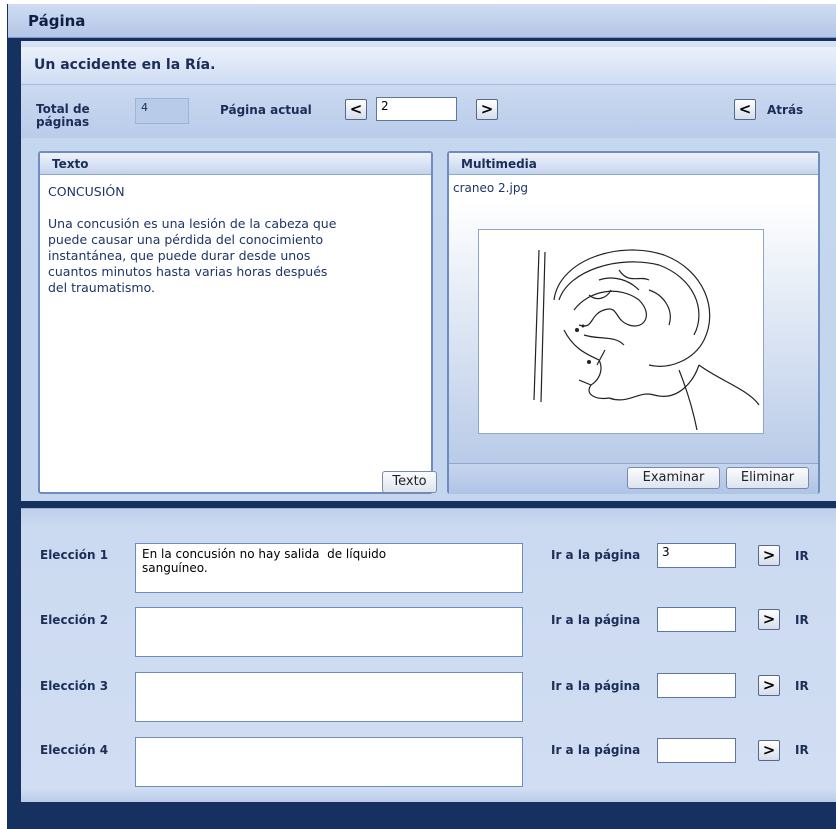 The height and width of the screenshot is (829, 836). What do you see at coordinates (696, 619) in the screenshot?
I see `choice-2-goto-input` at bounding box center [696, 619].